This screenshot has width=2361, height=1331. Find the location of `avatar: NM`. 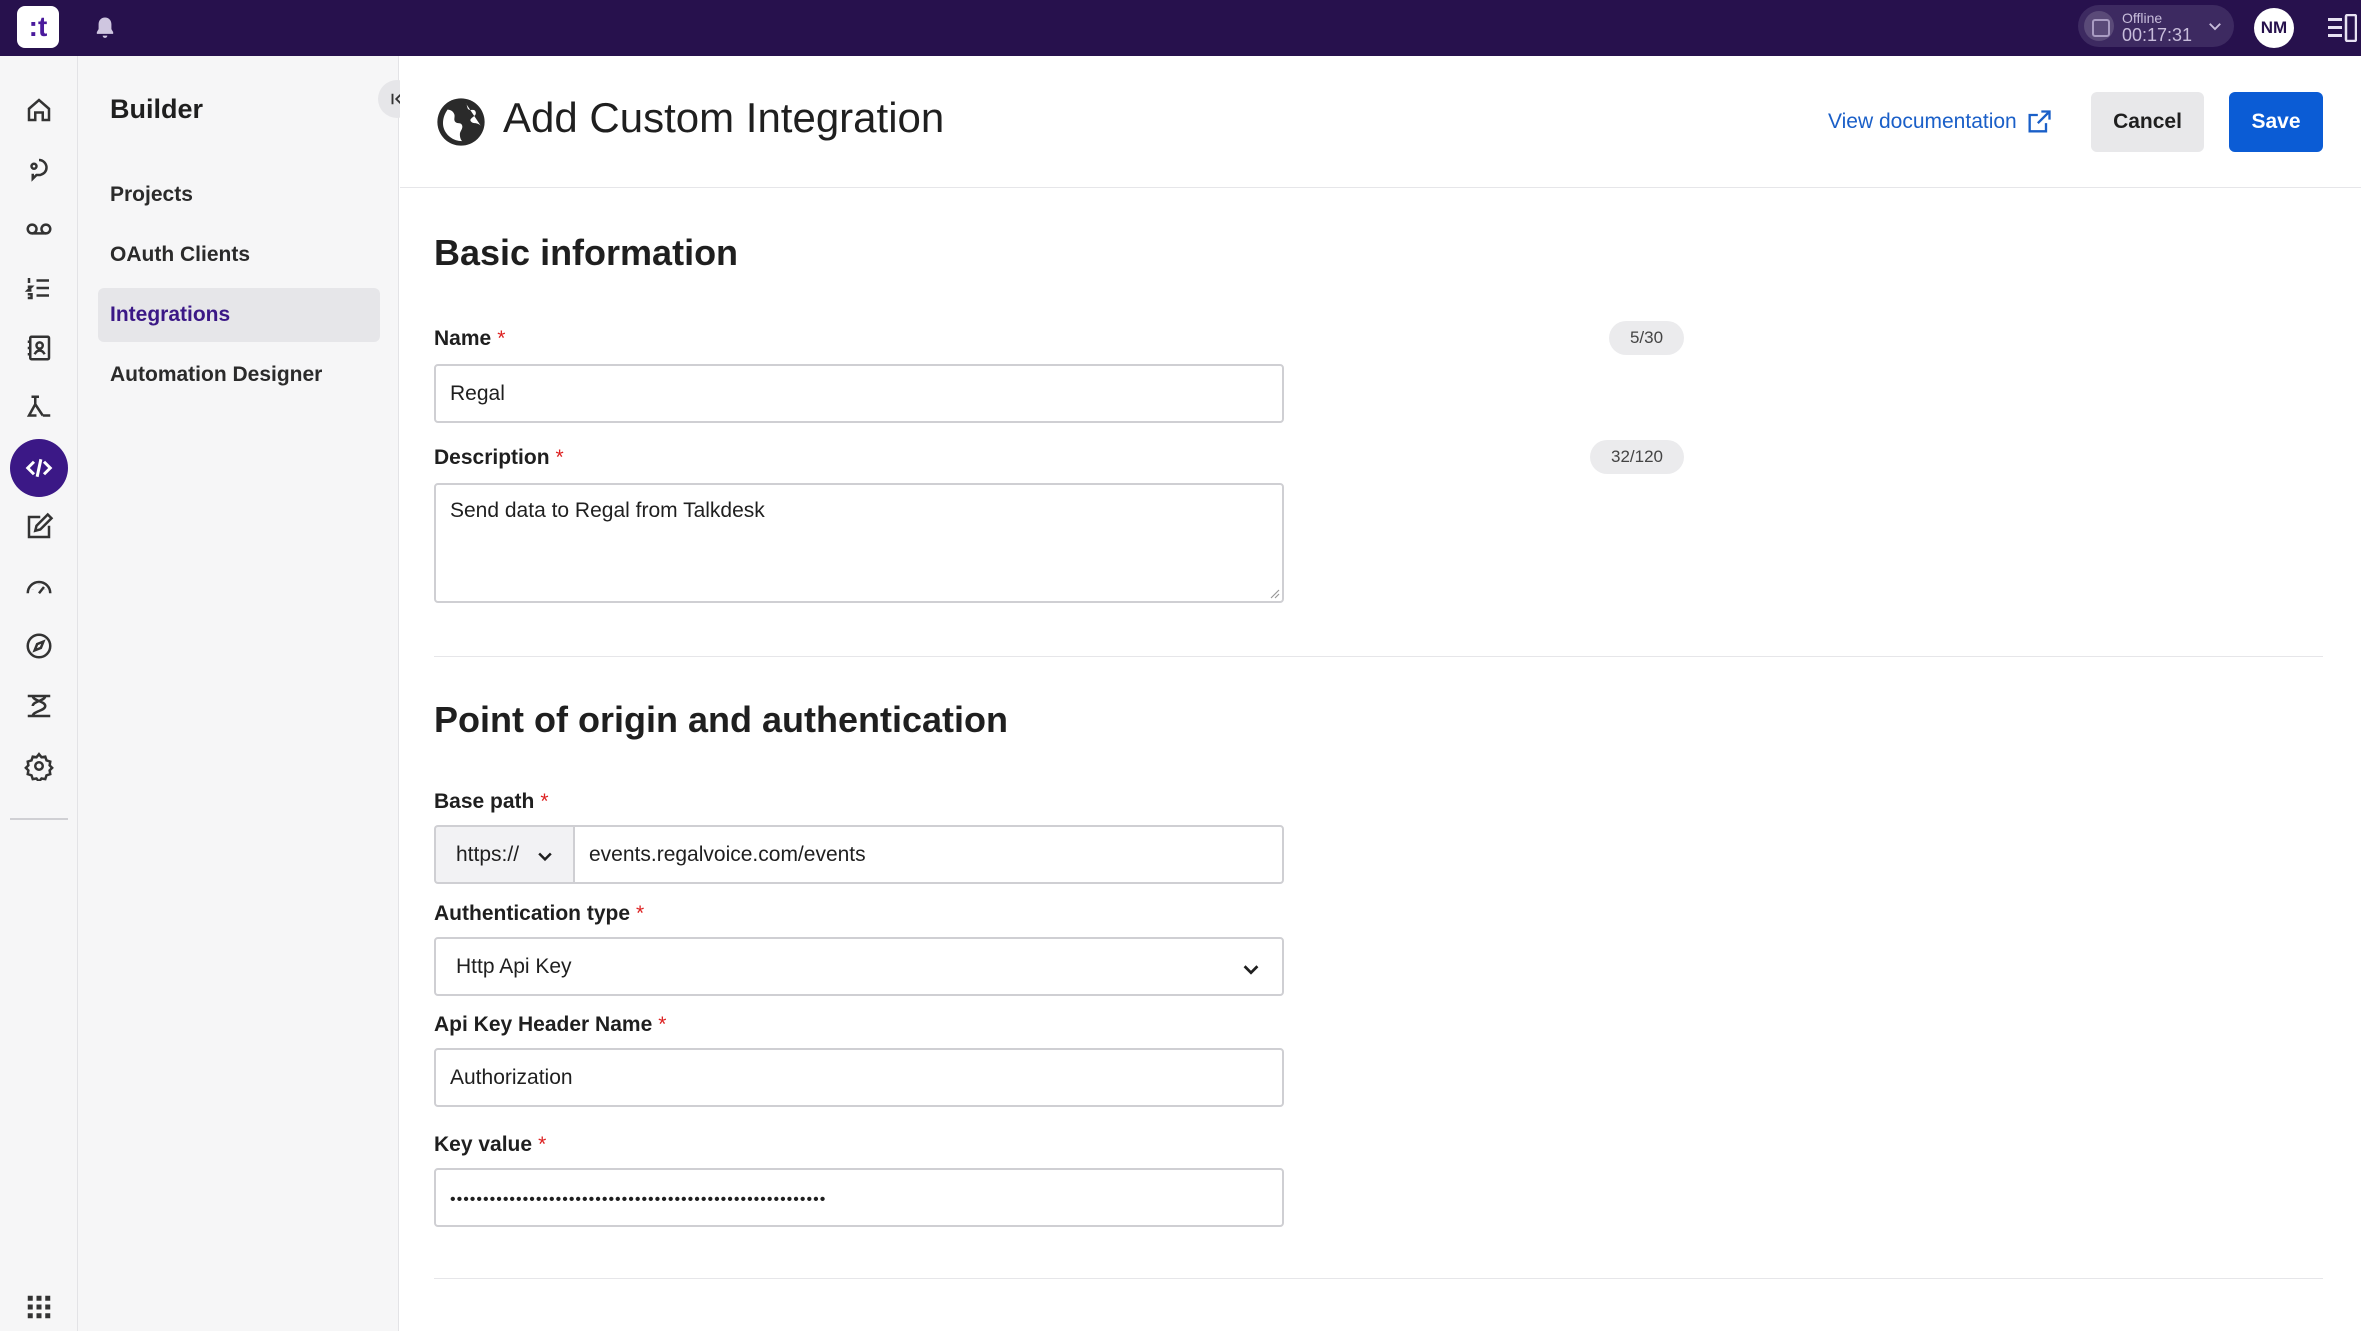

avatar: NM is located at coordinates (2274, 28).